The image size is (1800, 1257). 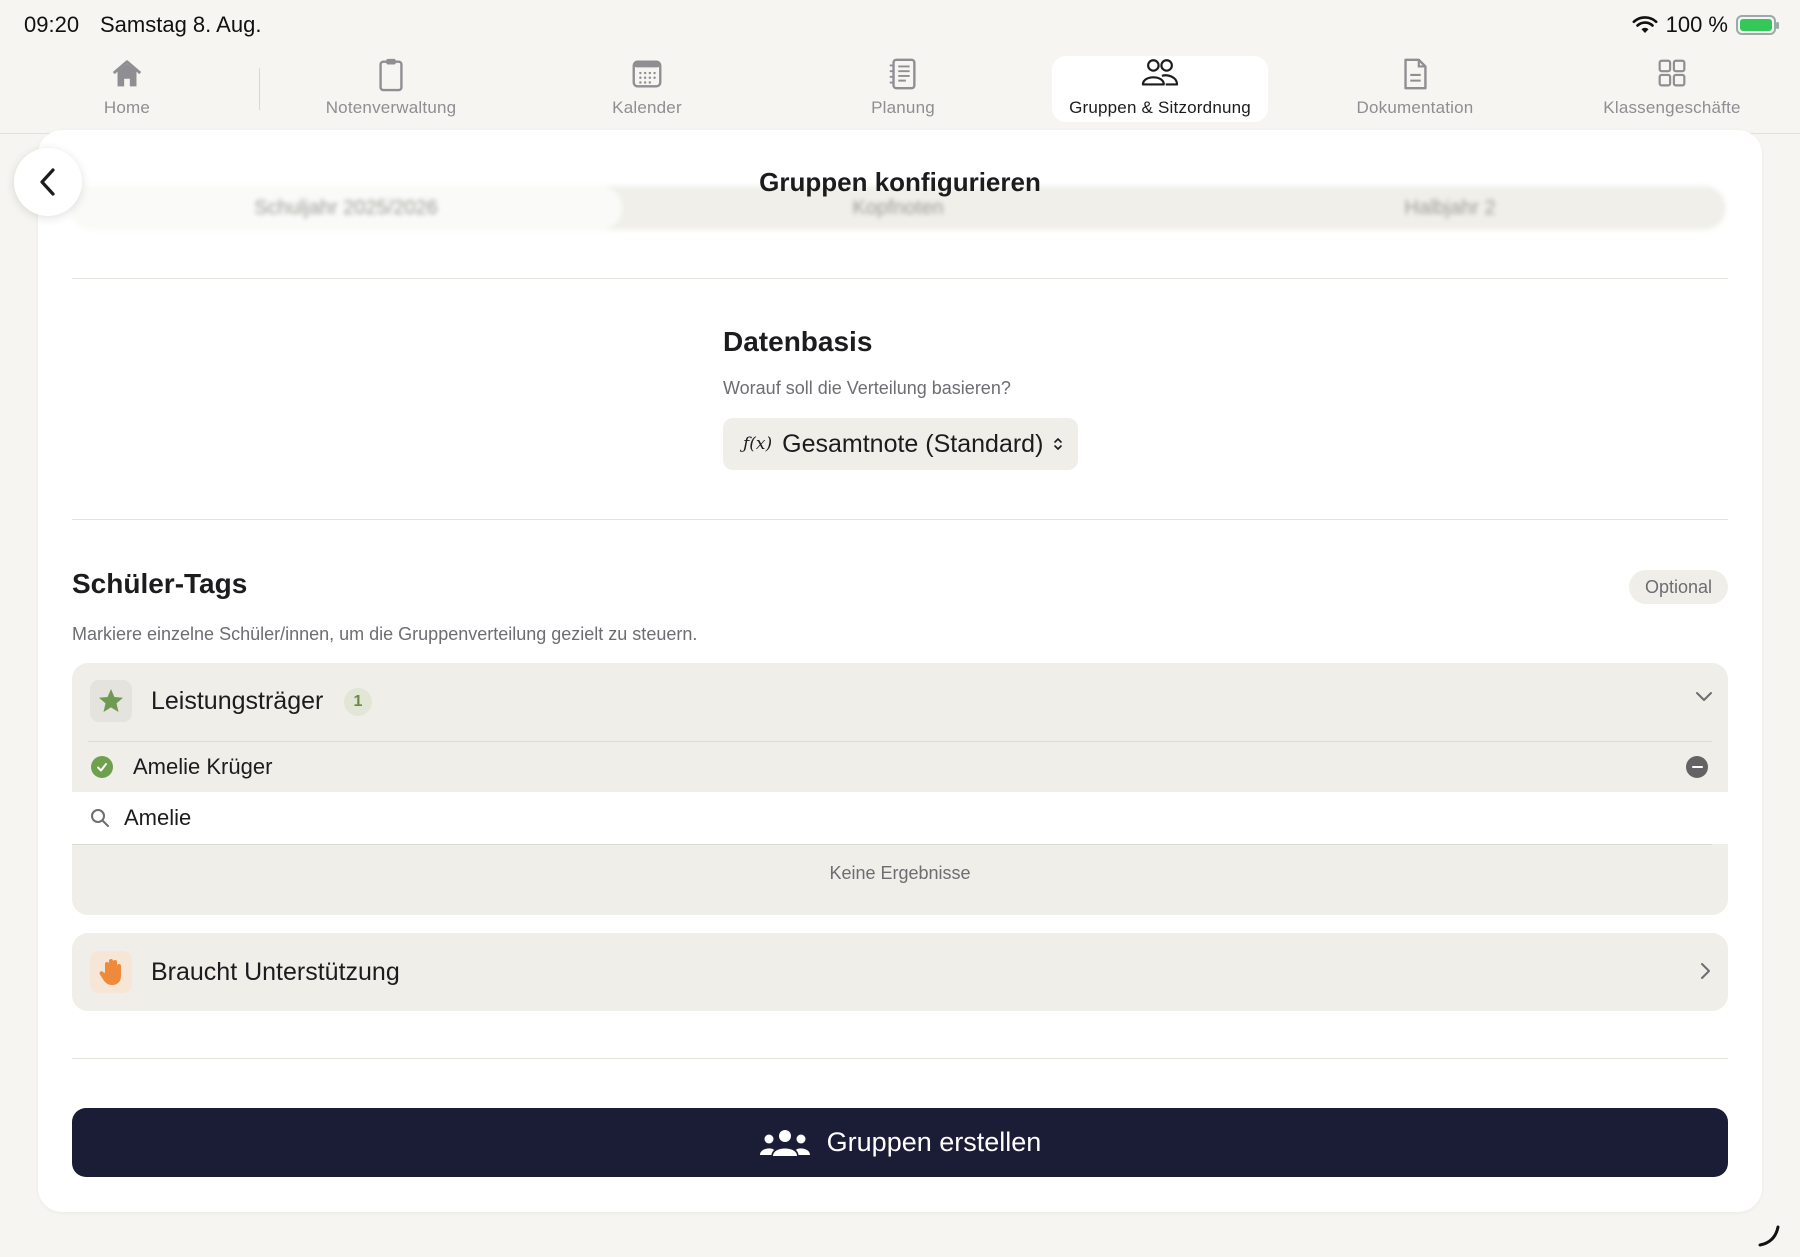 I want to click on battery-icon, so click(x=1757, y=25).